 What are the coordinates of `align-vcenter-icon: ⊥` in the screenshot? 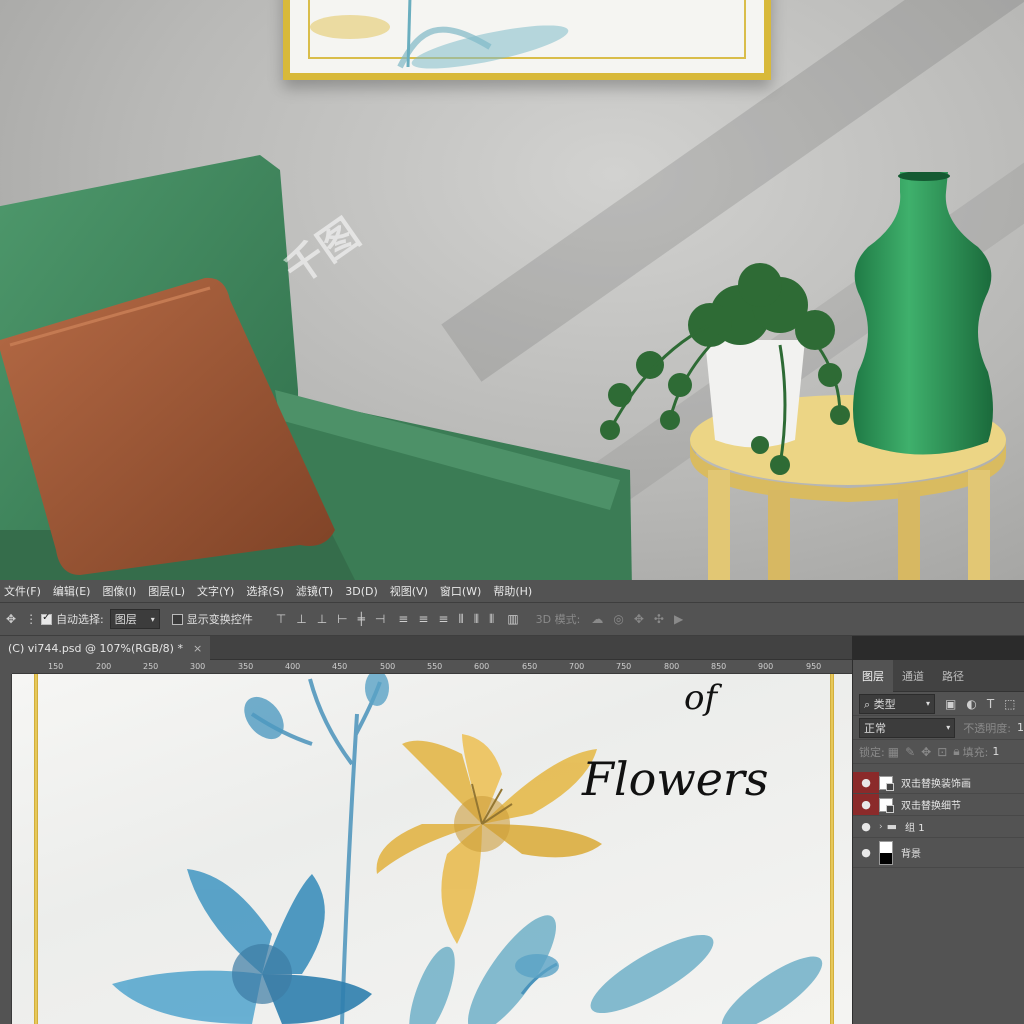 It's located at (301, 619).